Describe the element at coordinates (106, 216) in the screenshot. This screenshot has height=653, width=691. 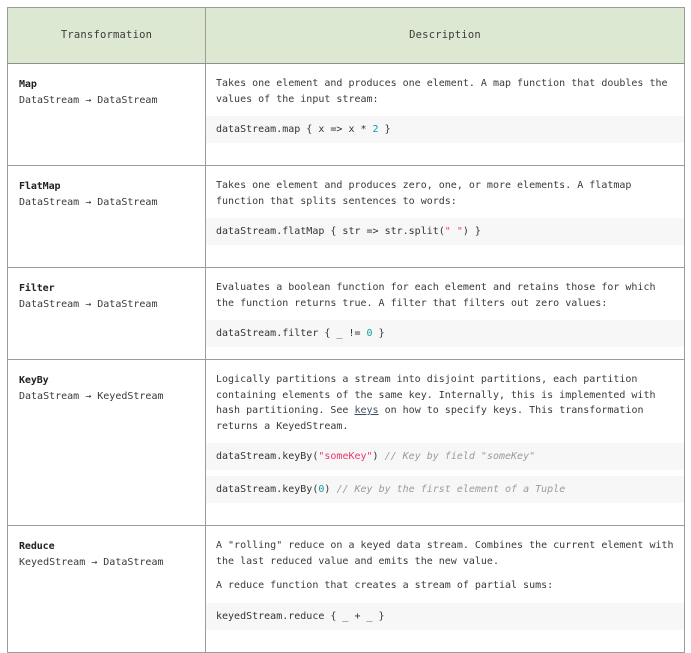
I see `transformation-cell: FlatMap DataStream → DataStream` at that location.